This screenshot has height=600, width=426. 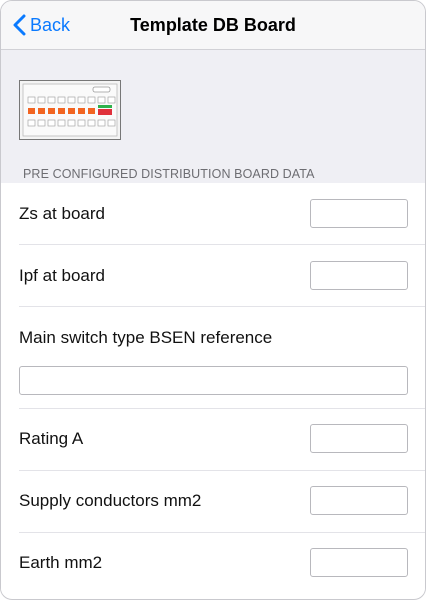 I want to click on earth-mm2-input, so click(x=359, y=562).